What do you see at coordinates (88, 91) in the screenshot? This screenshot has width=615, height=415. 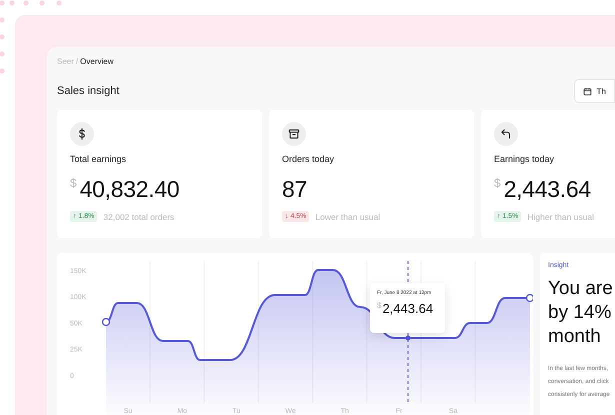 I see `page-title: Sales insight` at bounding box center [88, 91].